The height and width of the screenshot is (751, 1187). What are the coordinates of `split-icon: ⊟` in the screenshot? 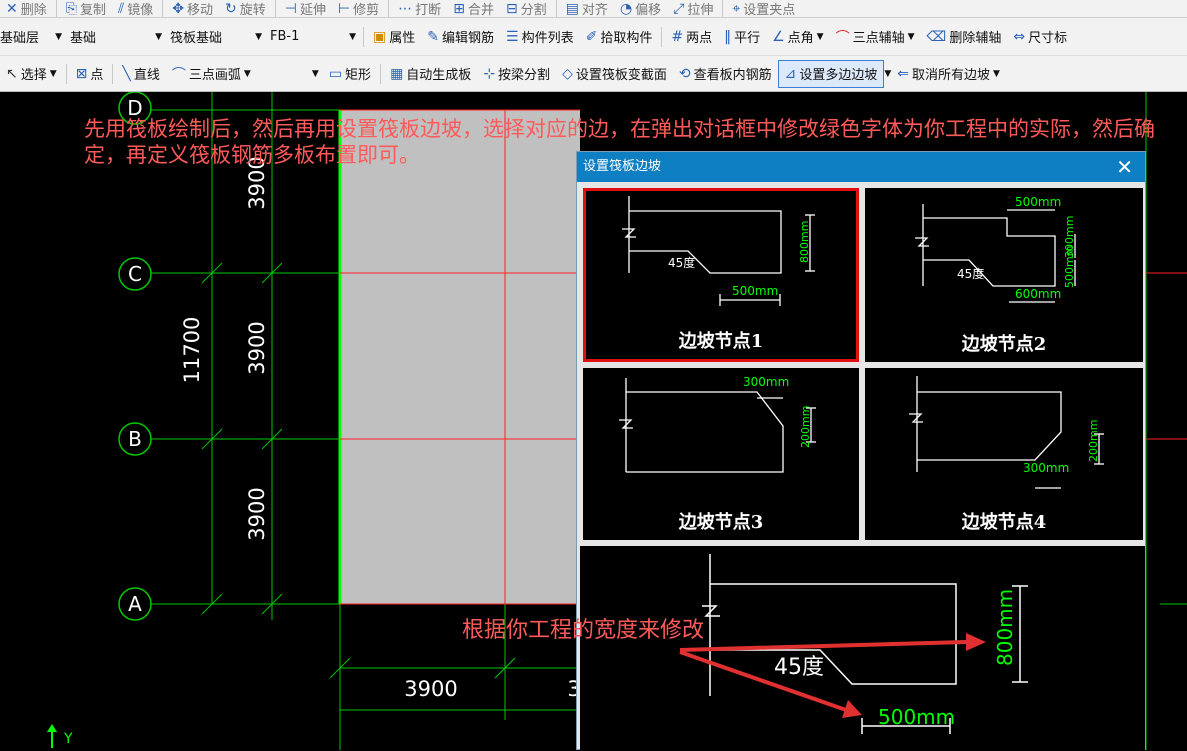 It's located at (511, 8).